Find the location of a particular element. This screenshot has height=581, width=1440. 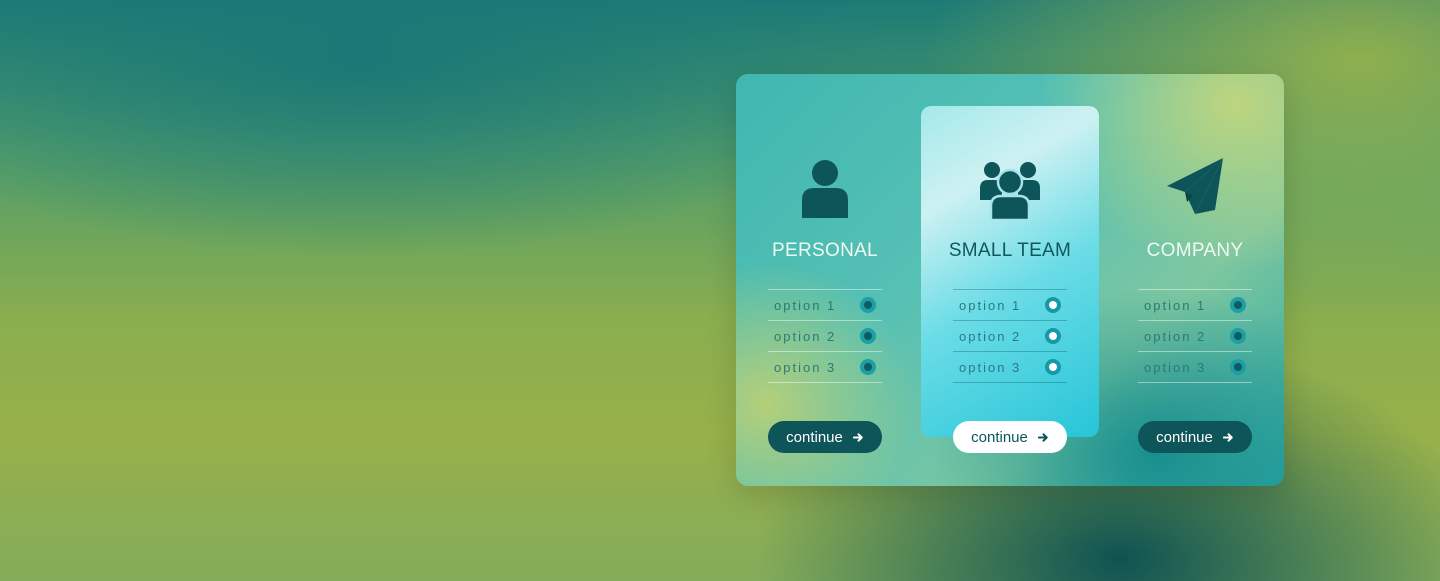

continue-button-personal: continue is located at coordinates (825, 437).